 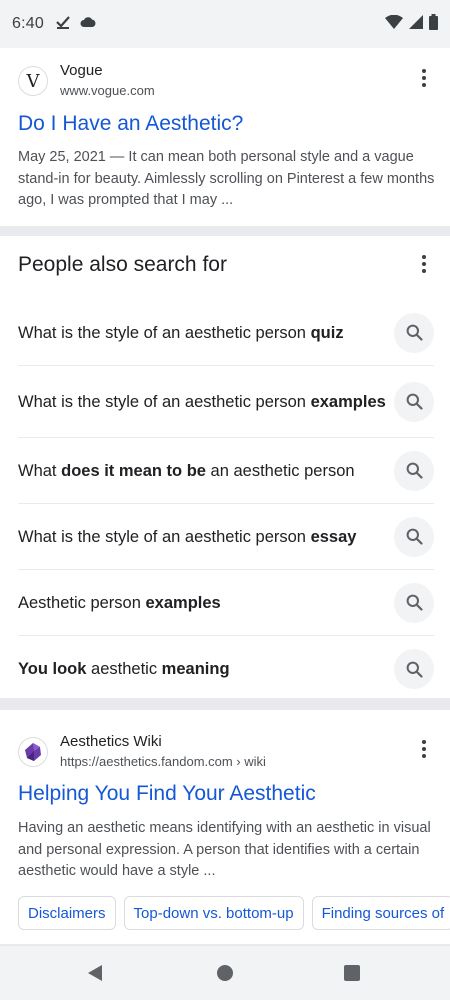 I want to click on cell-signal-icon, so click(x=416, y=24).